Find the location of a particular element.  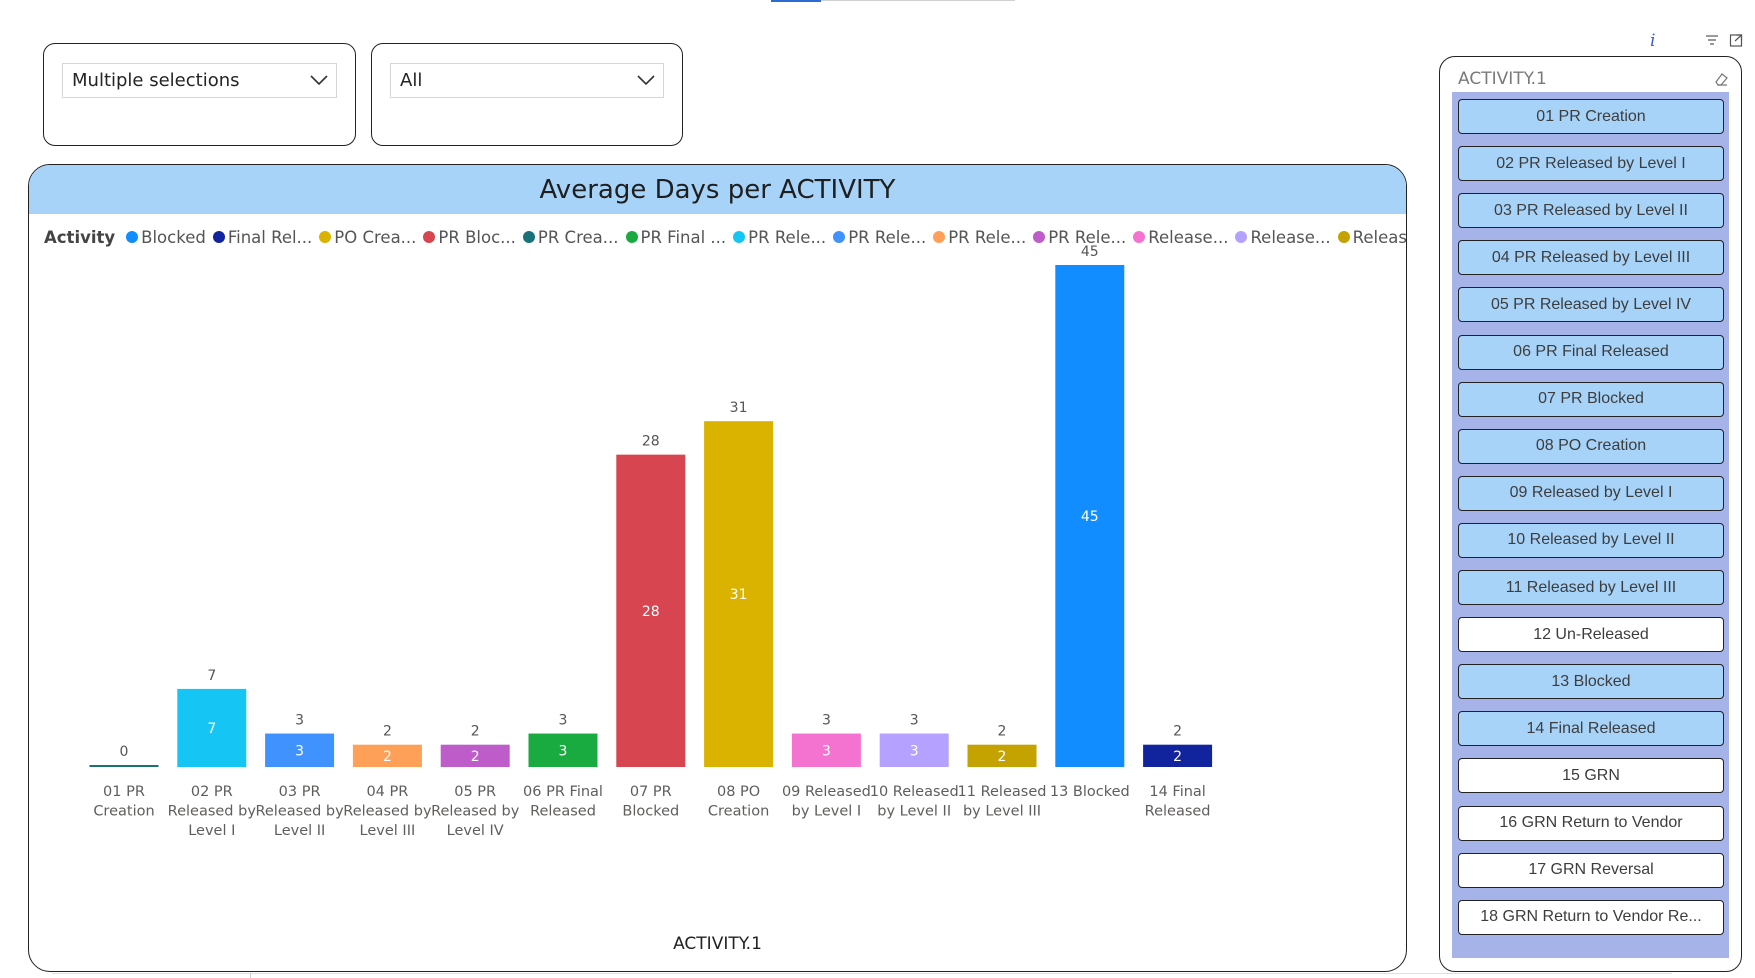

bar-data-label: 31 is located at coordinates (739, 595).